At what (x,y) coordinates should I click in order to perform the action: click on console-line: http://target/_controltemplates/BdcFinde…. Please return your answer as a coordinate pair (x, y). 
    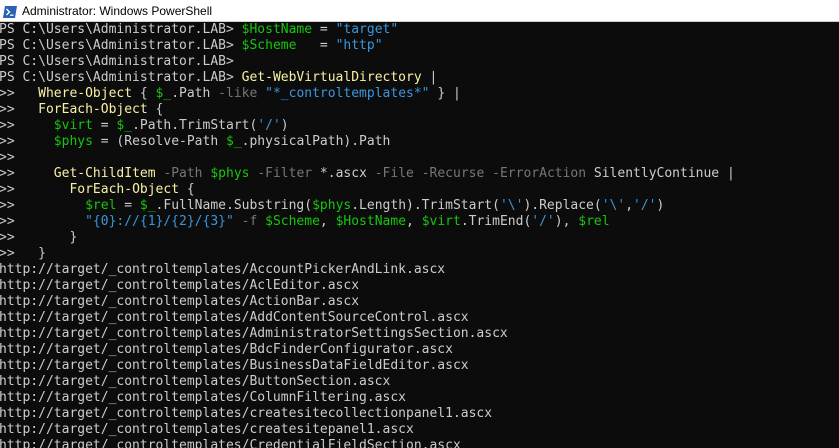
    Looking at the image, I should click on (226, 350).